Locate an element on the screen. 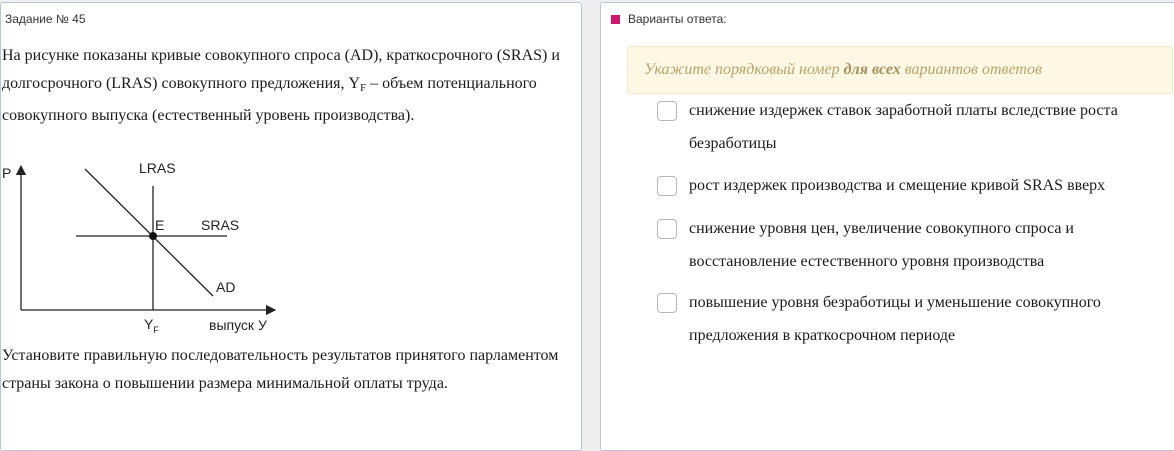 This screenshot has width=1174, height=451. sras-label: SRAS is located at coordinates (220, 225).